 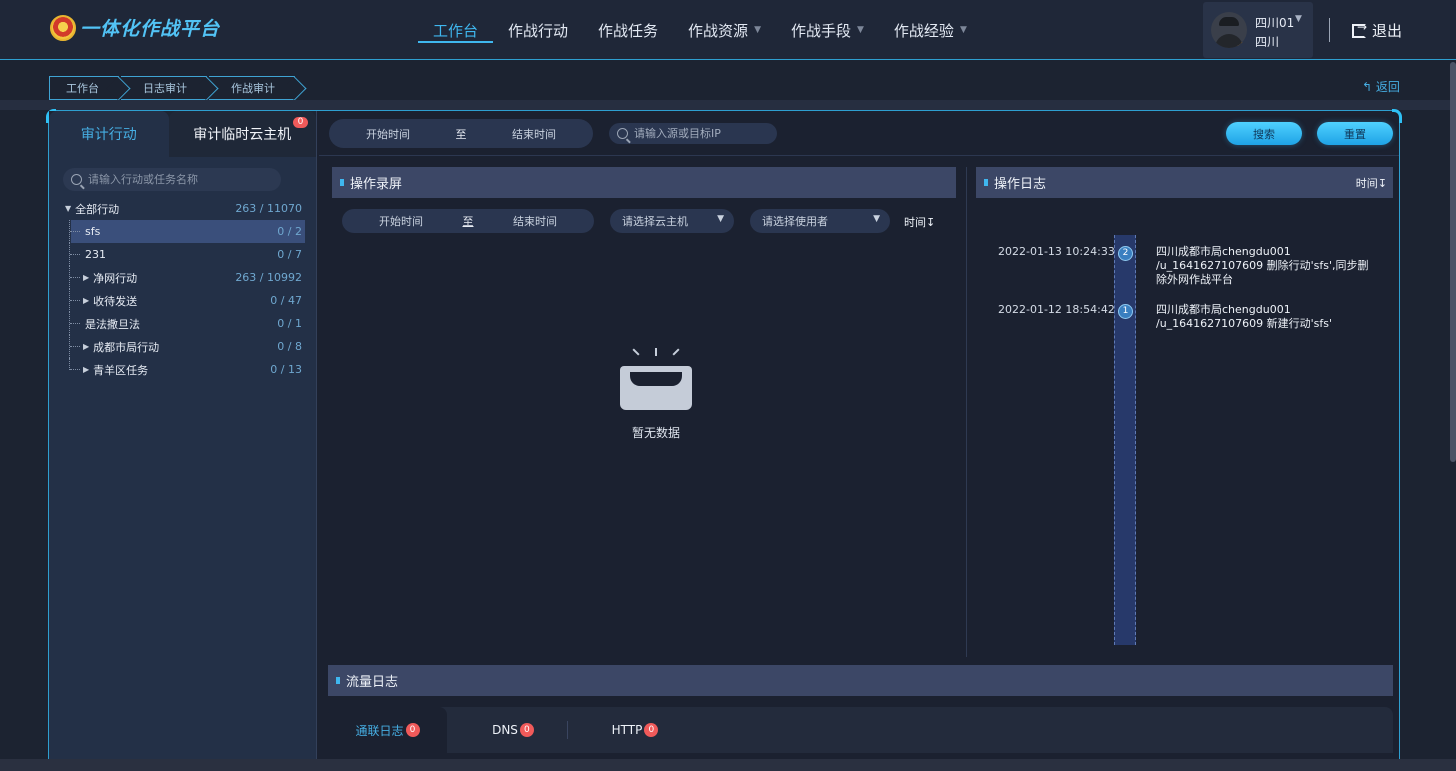 What do you see at coordinates (718, 30) in the screenshot?
I see `nav-label: 作战资源` at bounding box center [718, 30].